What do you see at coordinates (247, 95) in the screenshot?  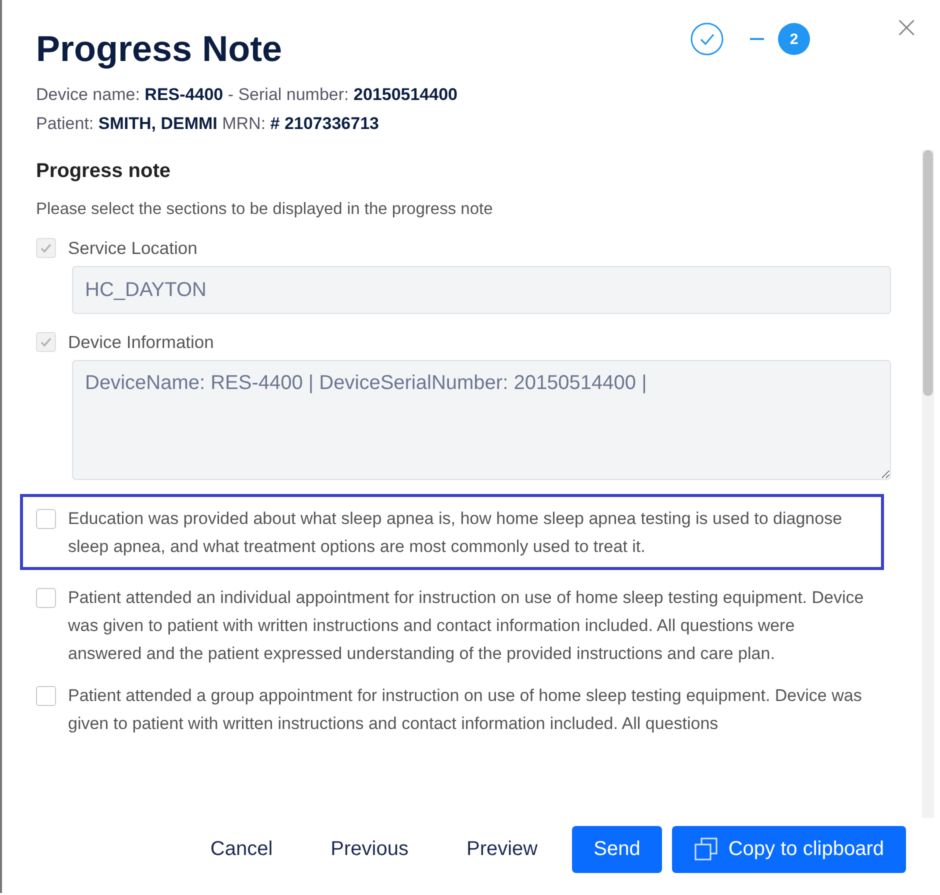 I see `device-info-text: Device name: RES-4400 - Serial number: 20150514400` at bounding box center [247, 95].